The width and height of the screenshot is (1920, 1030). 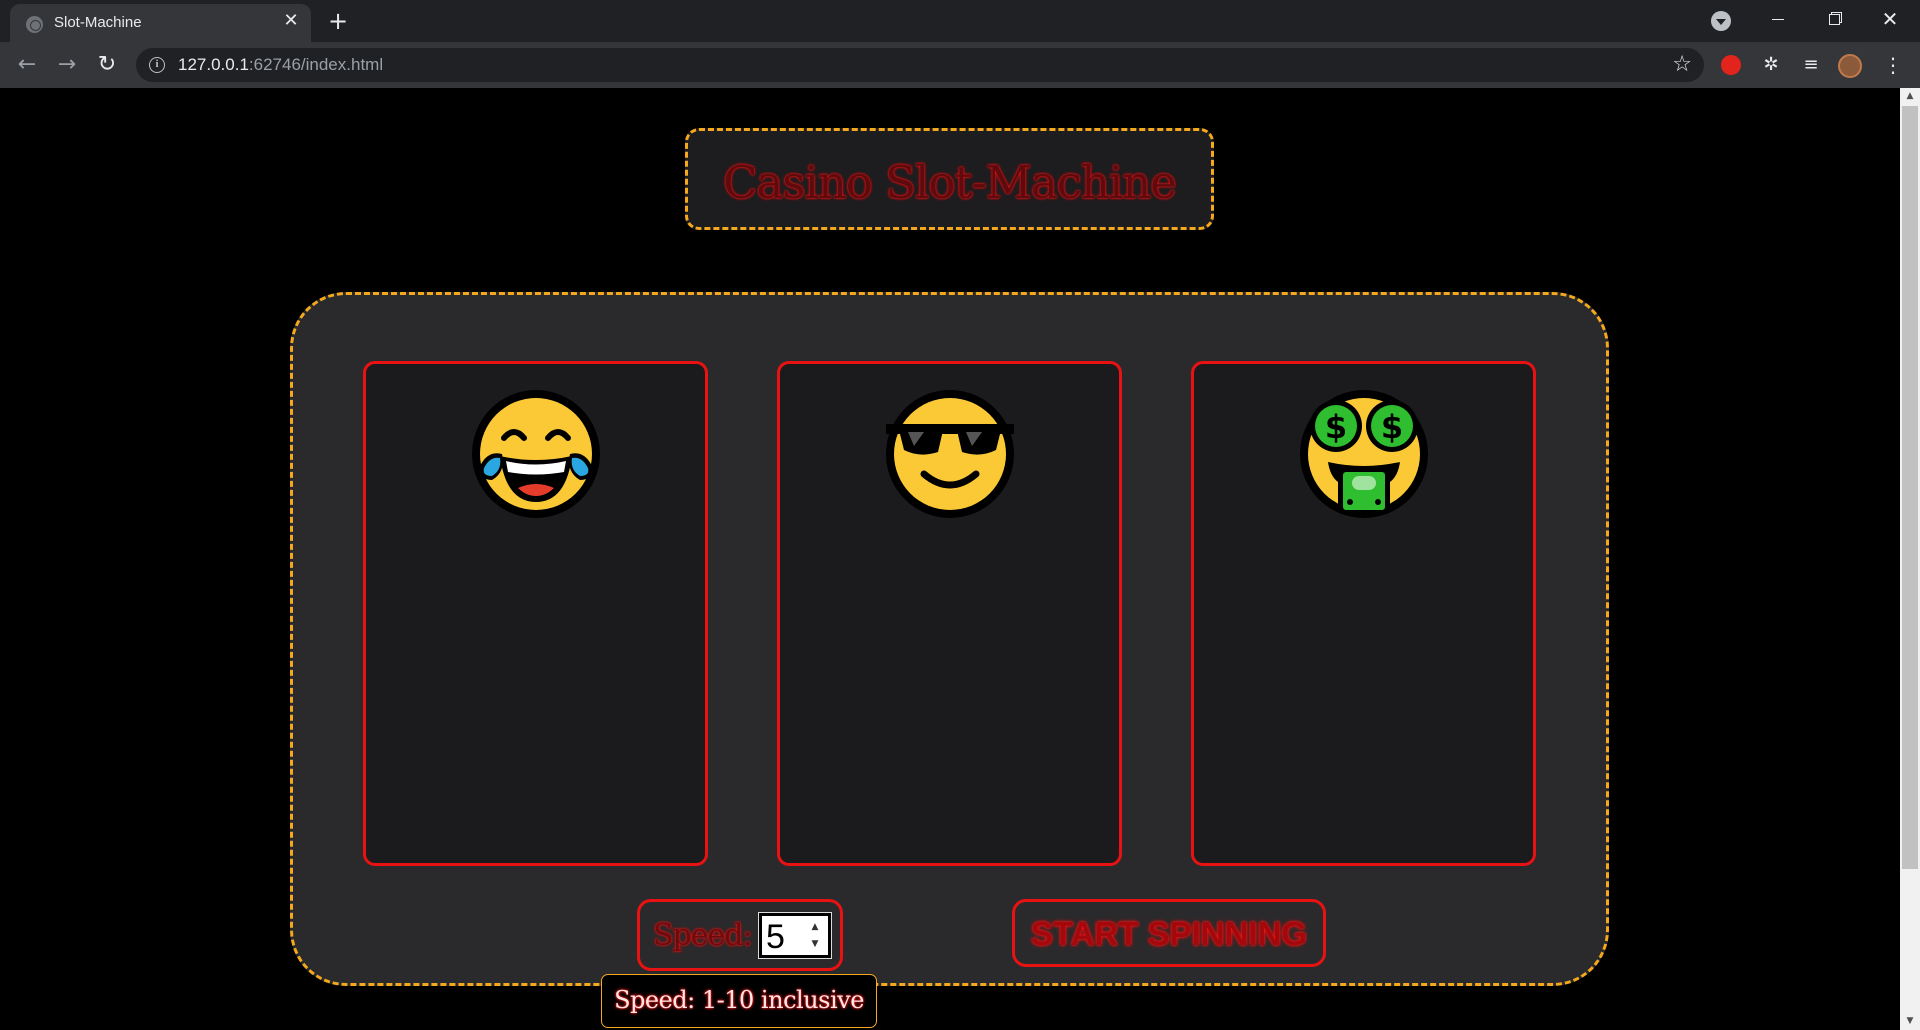 I want to click on face-with-tears-of-joy-icon, so click(x=535, y=454).